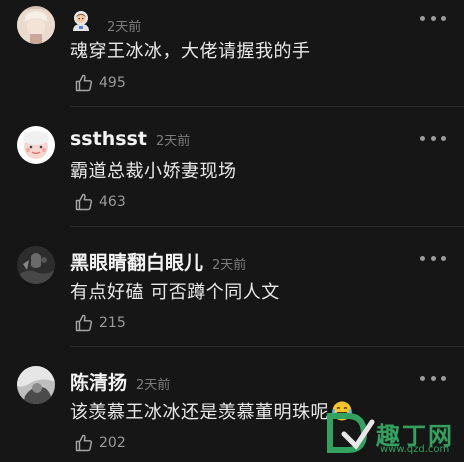 The height and width of the screenshot is (462, 464). I want to click on like-button: 463, so click(100, 202).